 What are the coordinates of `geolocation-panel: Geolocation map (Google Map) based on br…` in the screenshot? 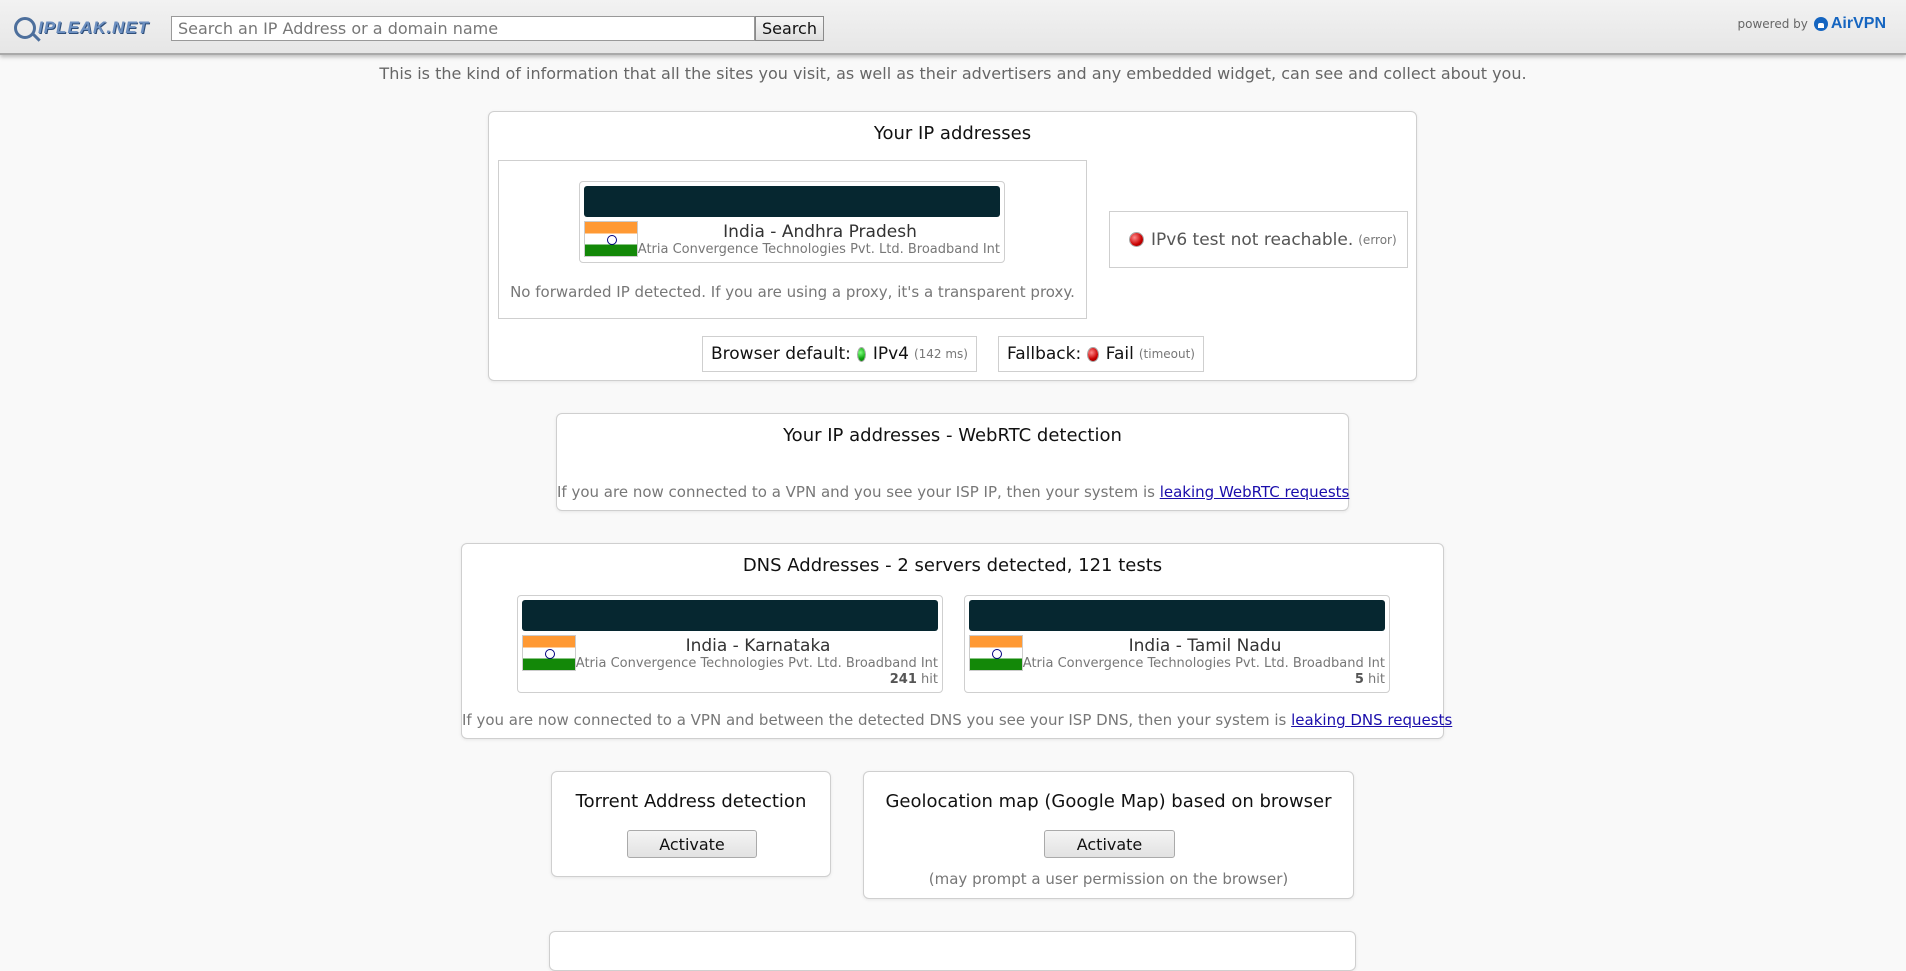 It's located at (1108, 835).